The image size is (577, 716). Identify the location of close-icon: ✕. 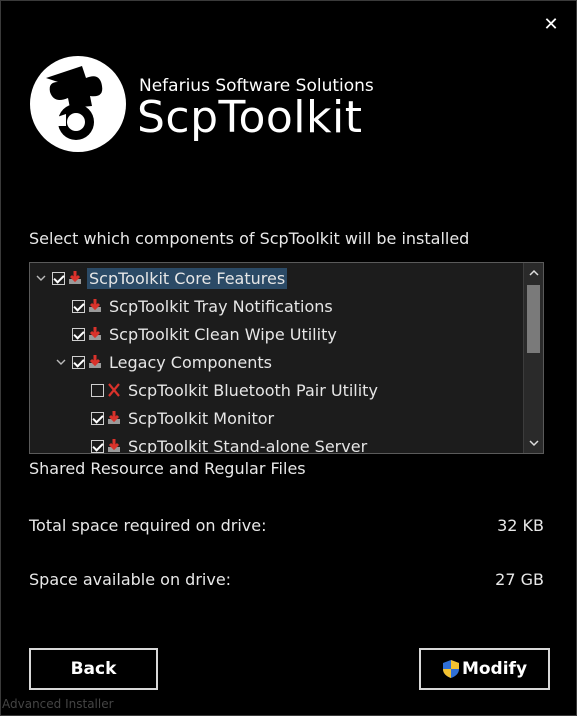
(551, 24).